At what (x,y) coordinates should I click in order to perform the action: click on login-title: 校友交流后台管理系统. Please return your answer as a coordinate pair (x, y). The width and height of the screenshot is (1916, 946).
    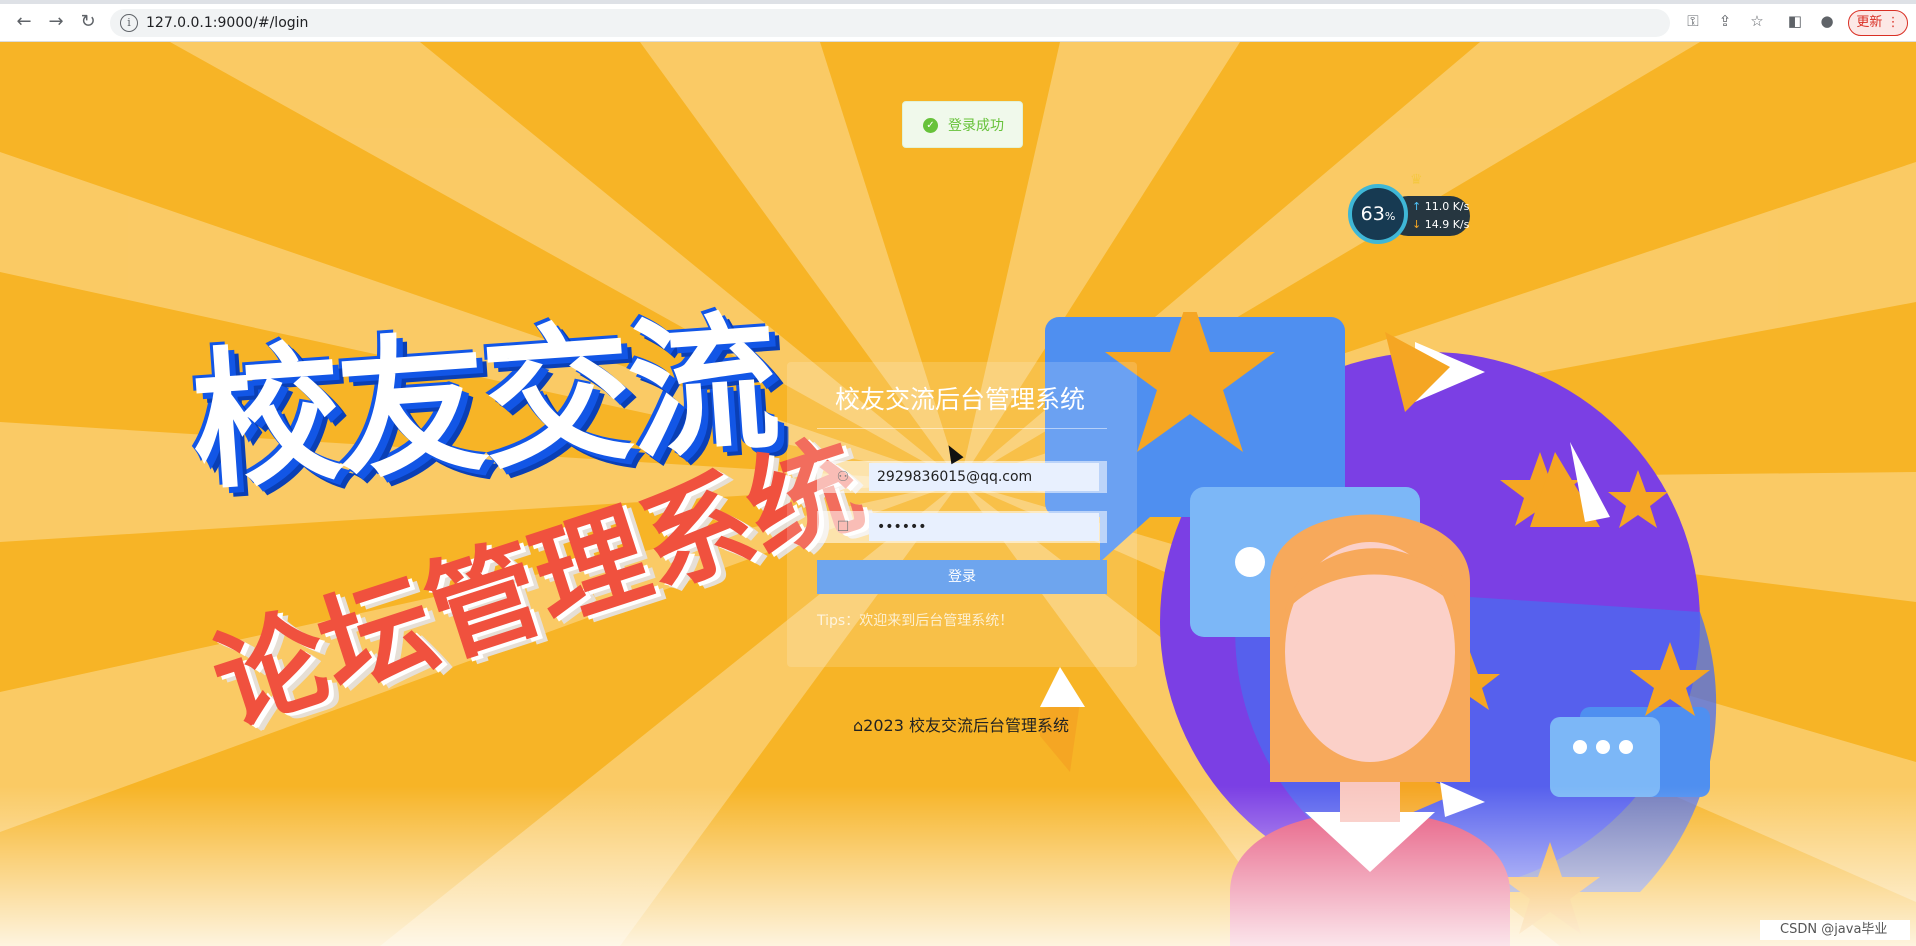
    Looking at the image, I should click on (960, 399).